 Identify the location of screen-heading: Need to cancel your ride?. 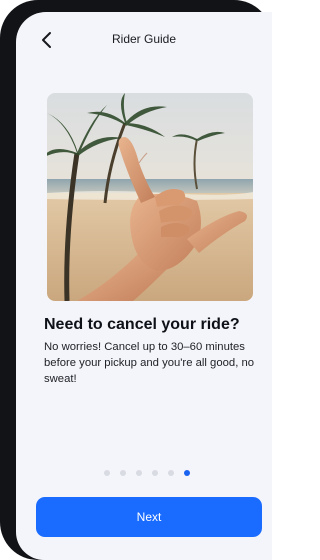
(142, 324).